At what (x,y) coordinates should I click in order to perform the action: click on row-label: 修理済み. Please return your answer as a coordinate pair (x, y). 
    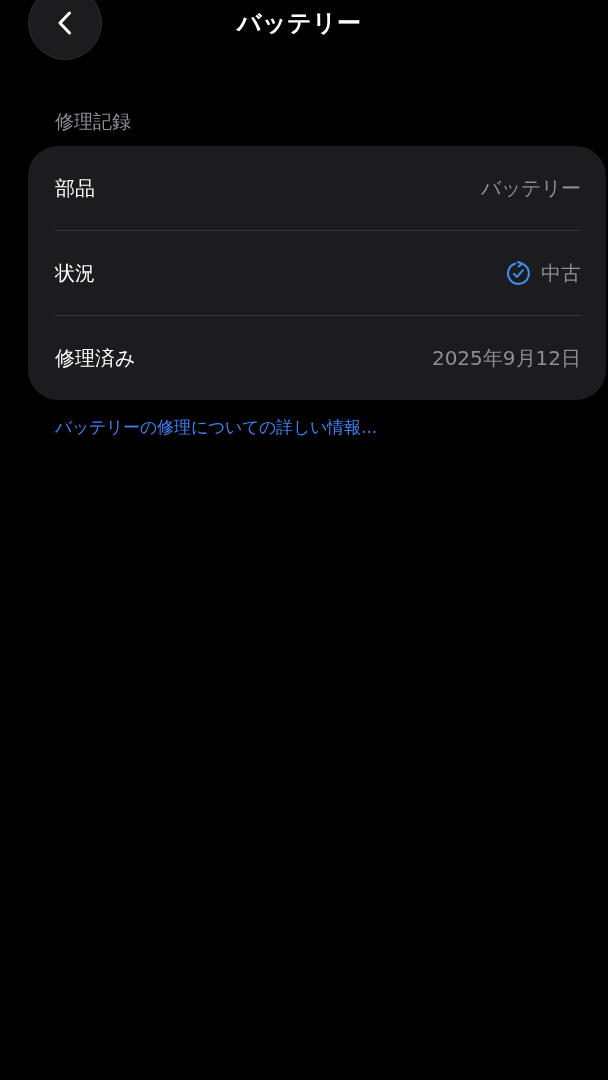
    Looking at the image, I should click on (95, 358).